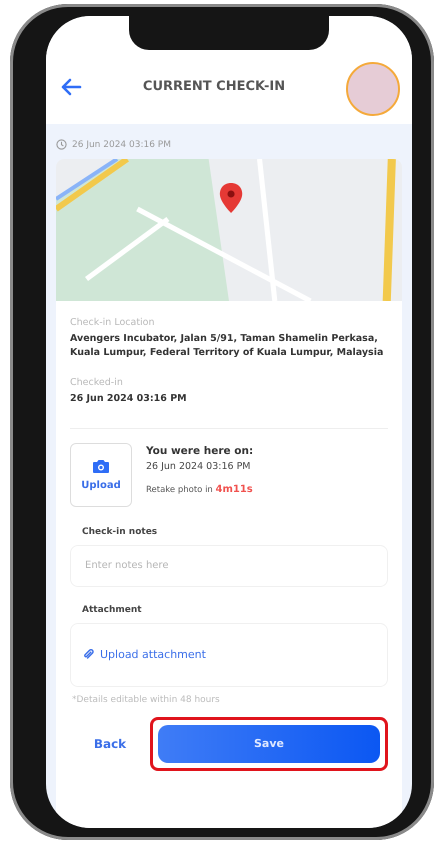 This screenshot has width=444, height=844. What do you see at coordinates (112, 609) in the screenshot?
I see `attachment-label: Attachment` at bounding box center [112, 609].